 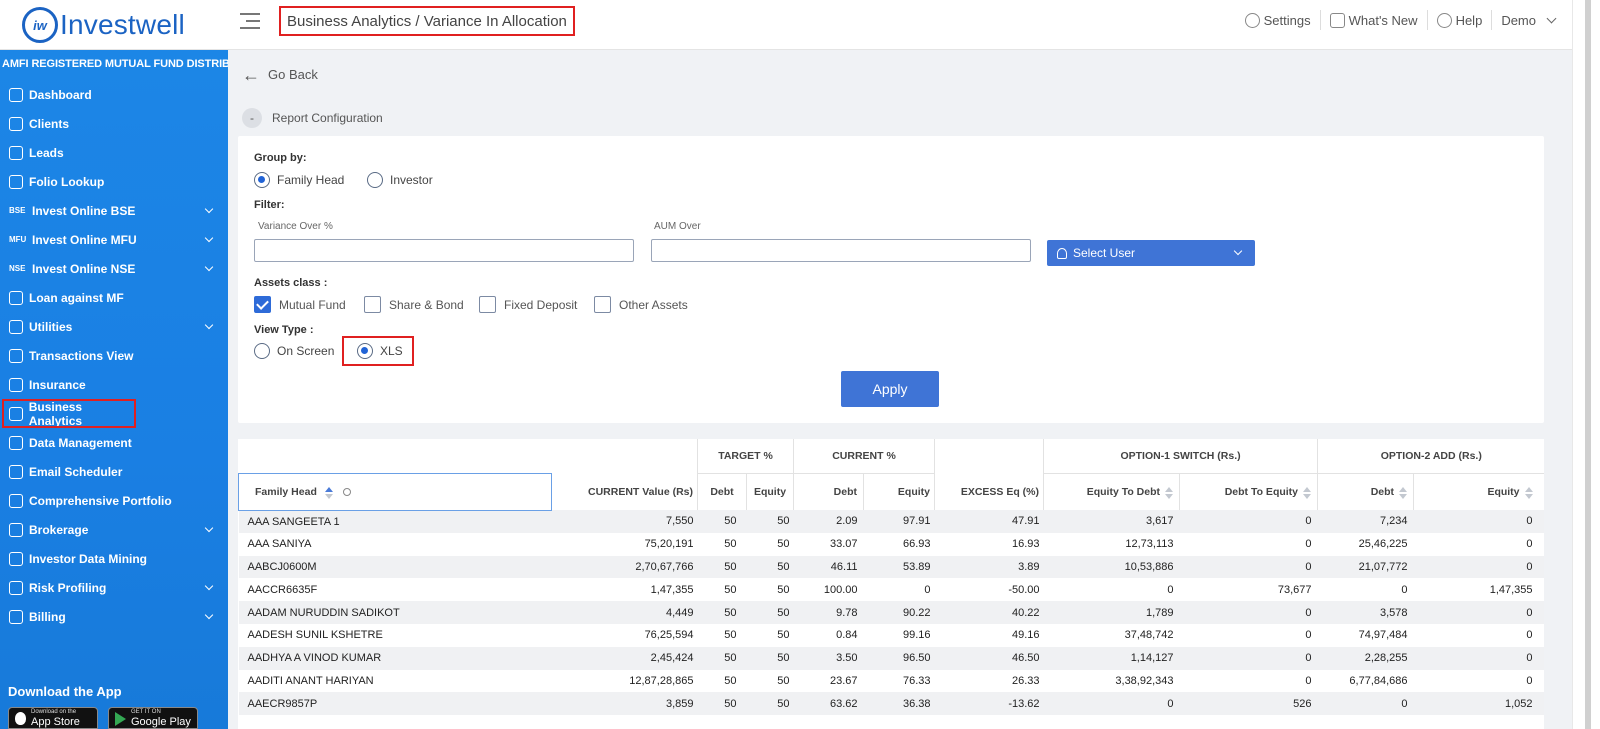 I want to click on value-cell: 1,14,127, so click(x=1111, y=658).